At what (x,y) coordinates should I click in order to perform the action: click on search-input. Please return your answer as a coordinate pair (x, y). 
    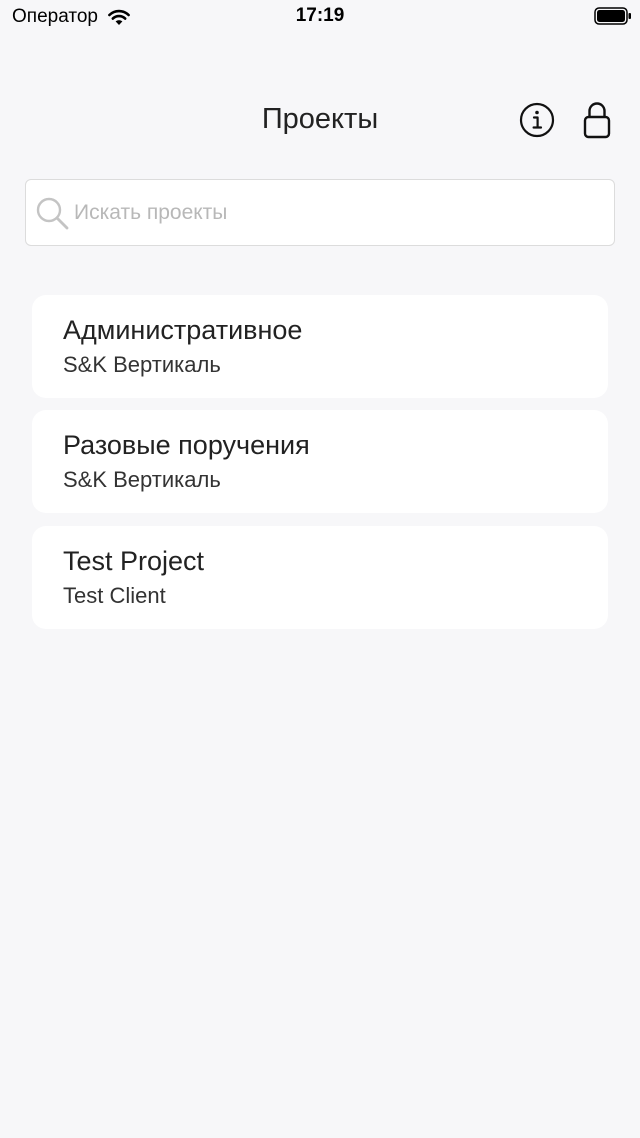
    Looking at the image, I should click on (339, 212).